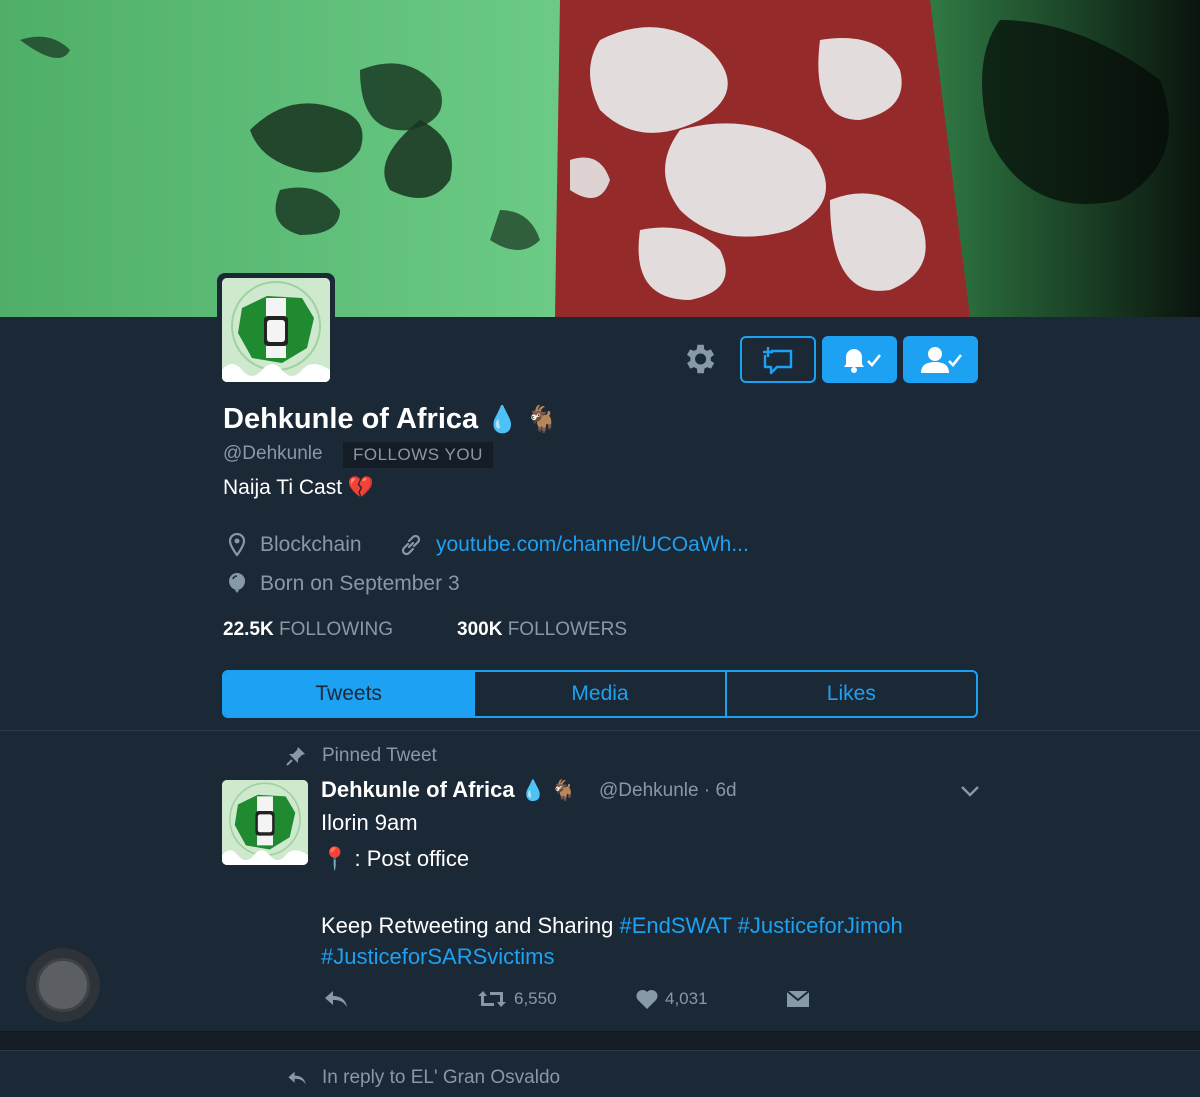 This screenshot has width=1200, height=1097. I want to click on hashtag-justiceforsarsvictims: #JusticeforSARSvictims, so click(438, 956).